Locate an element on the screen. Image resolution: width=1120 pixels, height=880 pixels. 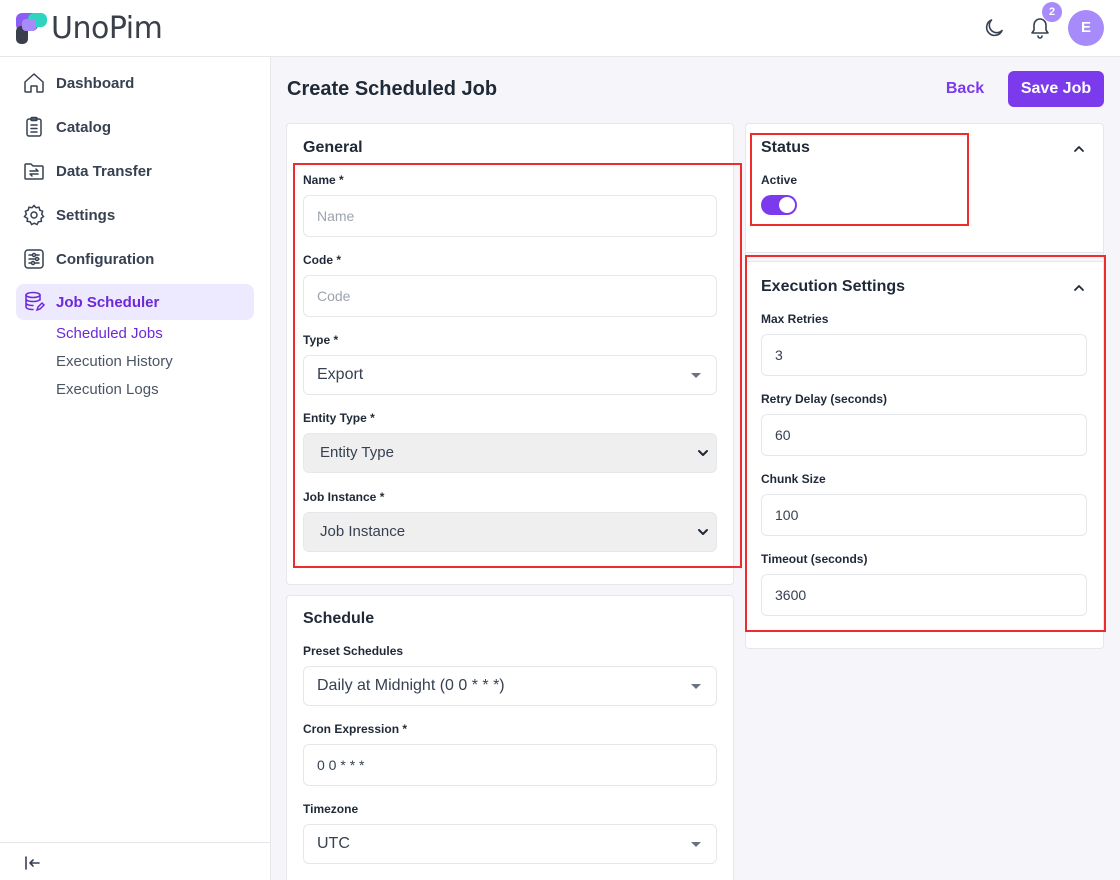
cron-expression-input: 0 0 * * * is located at coordinates (510, 765).